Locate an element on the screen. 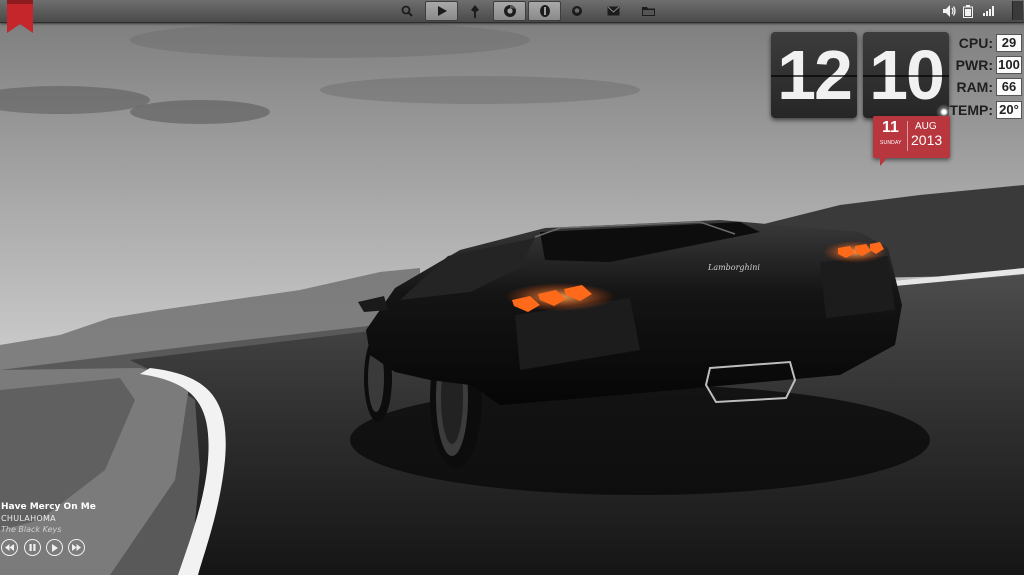 The height and width of the screenshot is (575, 1024). mail-icon is located at coordinates (613, 11).